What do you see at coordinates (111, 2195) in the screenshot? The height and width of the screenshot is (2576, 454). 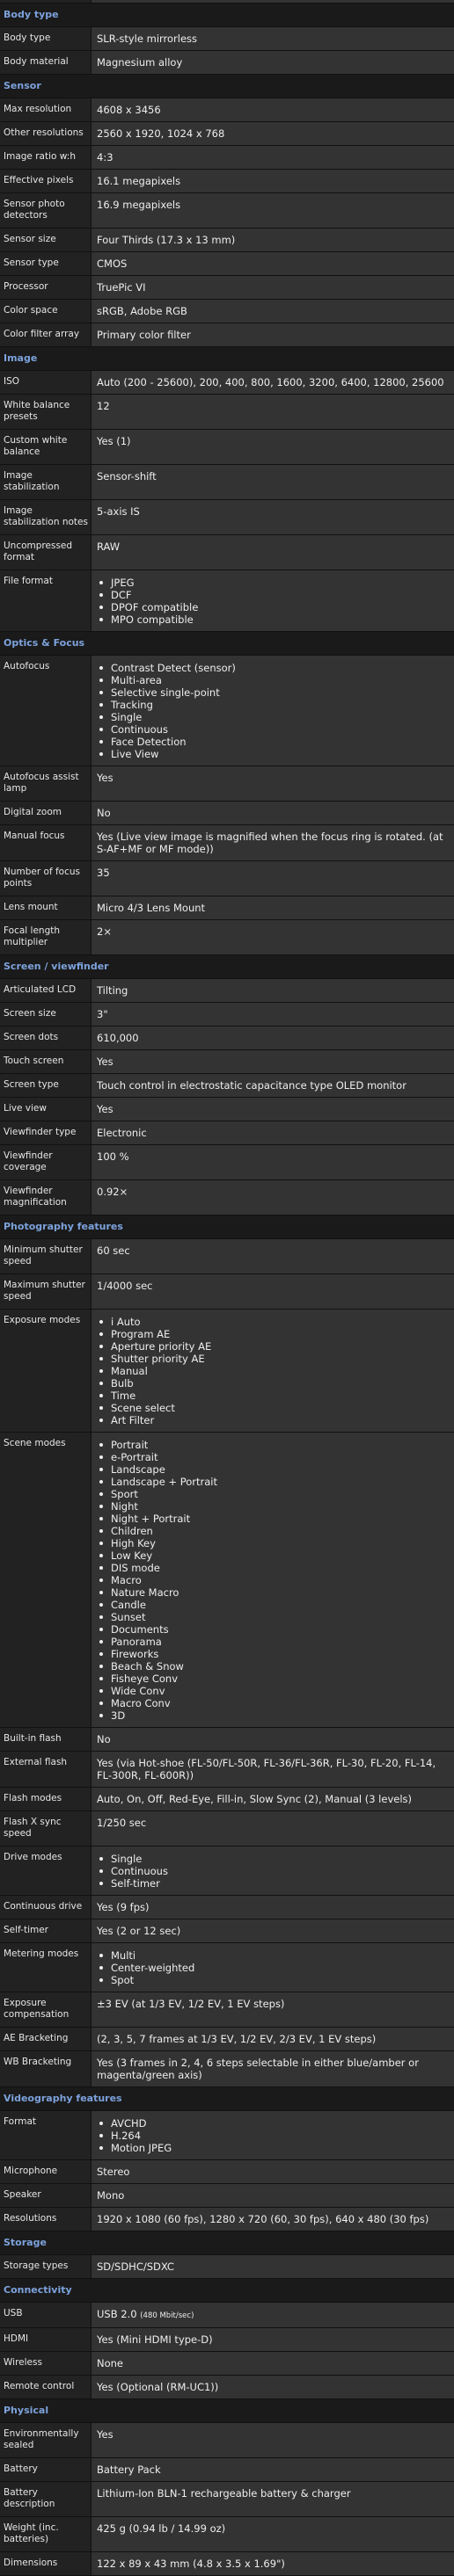 I see `spec-value-text: Mono` at bounding box center [111, 2195].